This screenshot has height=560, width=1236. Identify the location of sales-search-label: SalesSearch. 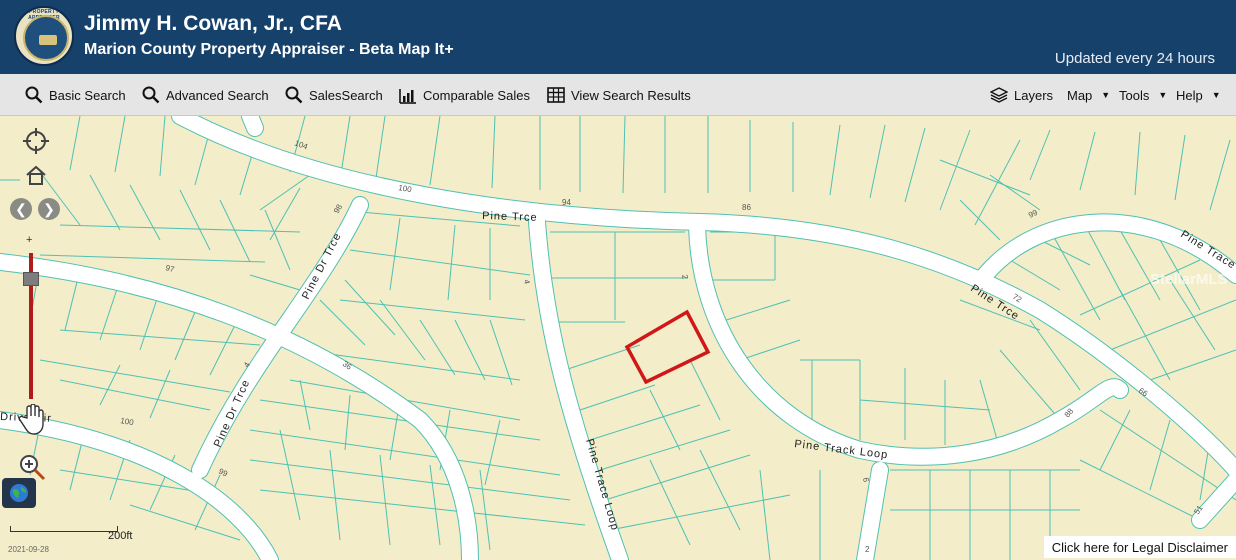
(346, 95).